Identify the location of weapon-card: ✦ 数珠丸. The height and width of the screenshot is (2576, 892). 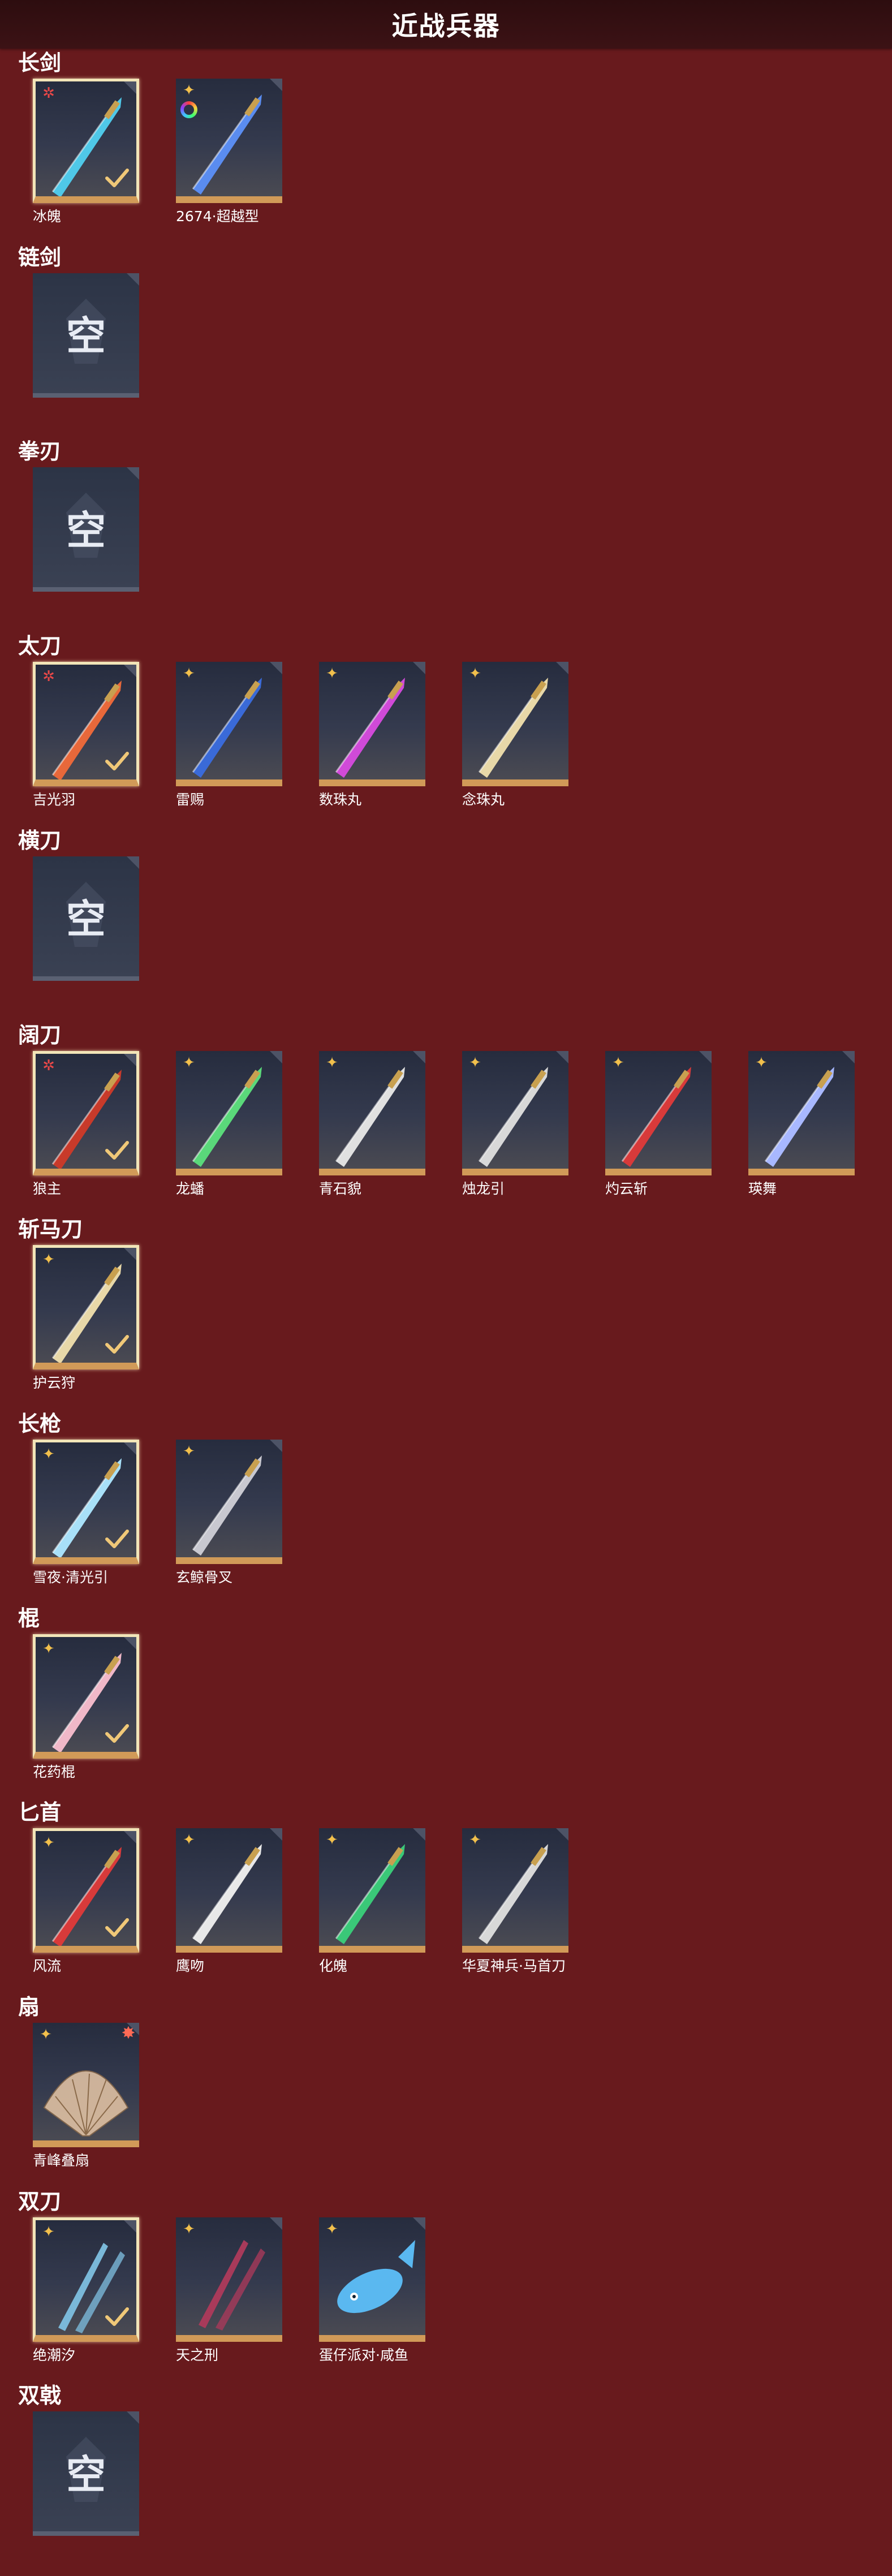
(372, 735).